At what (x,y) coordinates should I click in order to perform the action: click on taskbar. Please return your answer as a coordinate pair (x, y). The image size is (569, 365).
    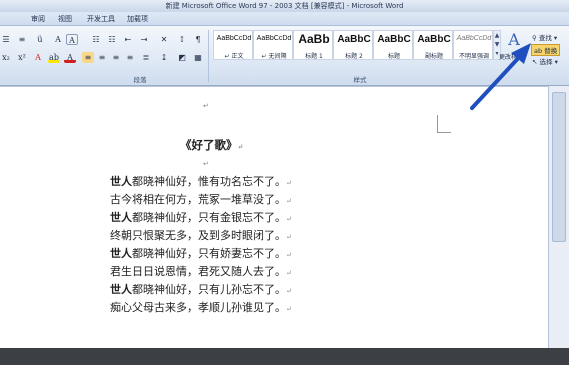
    Looking at the image, I should click on (284, 356).